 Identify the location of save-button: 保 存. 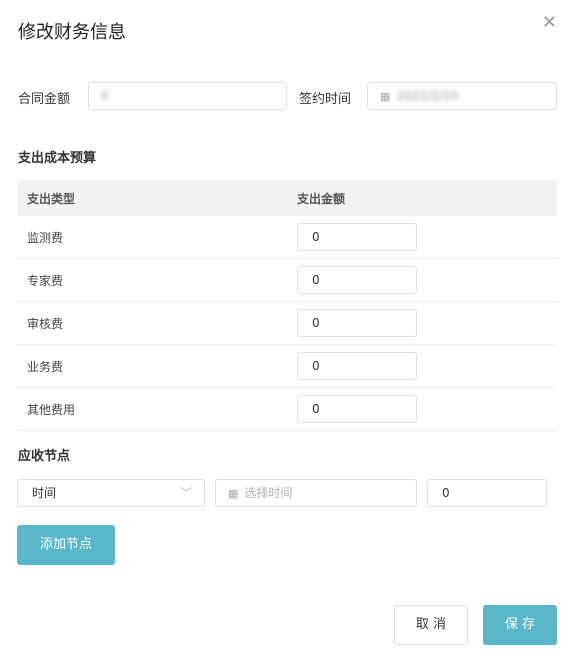
(520, 625).